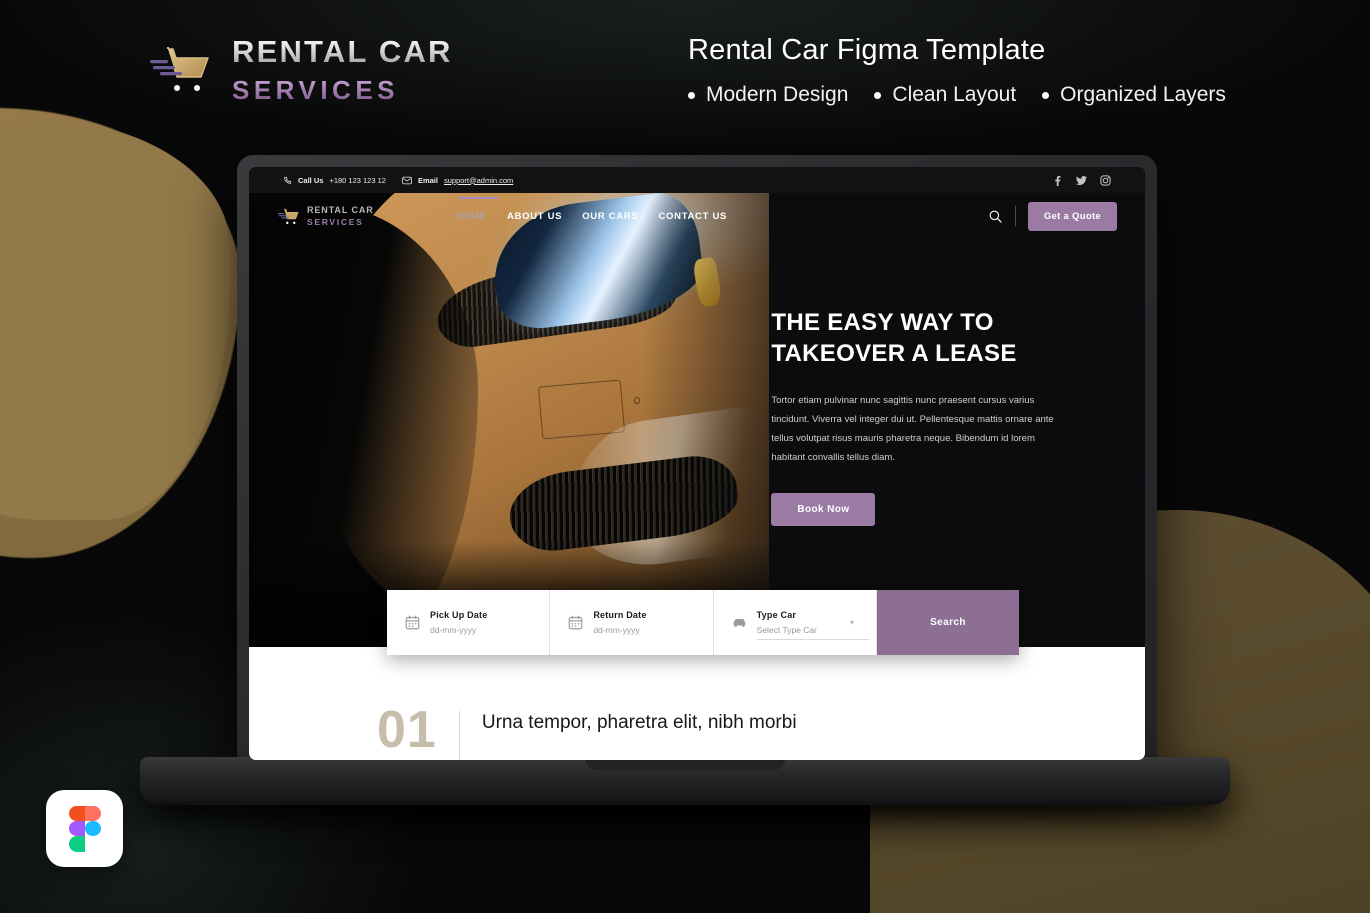  Describe the element at coordinates (619, 622) in the screenshot. I see `booking-field-text: Return Date dd-mm-yyyy` at that location.